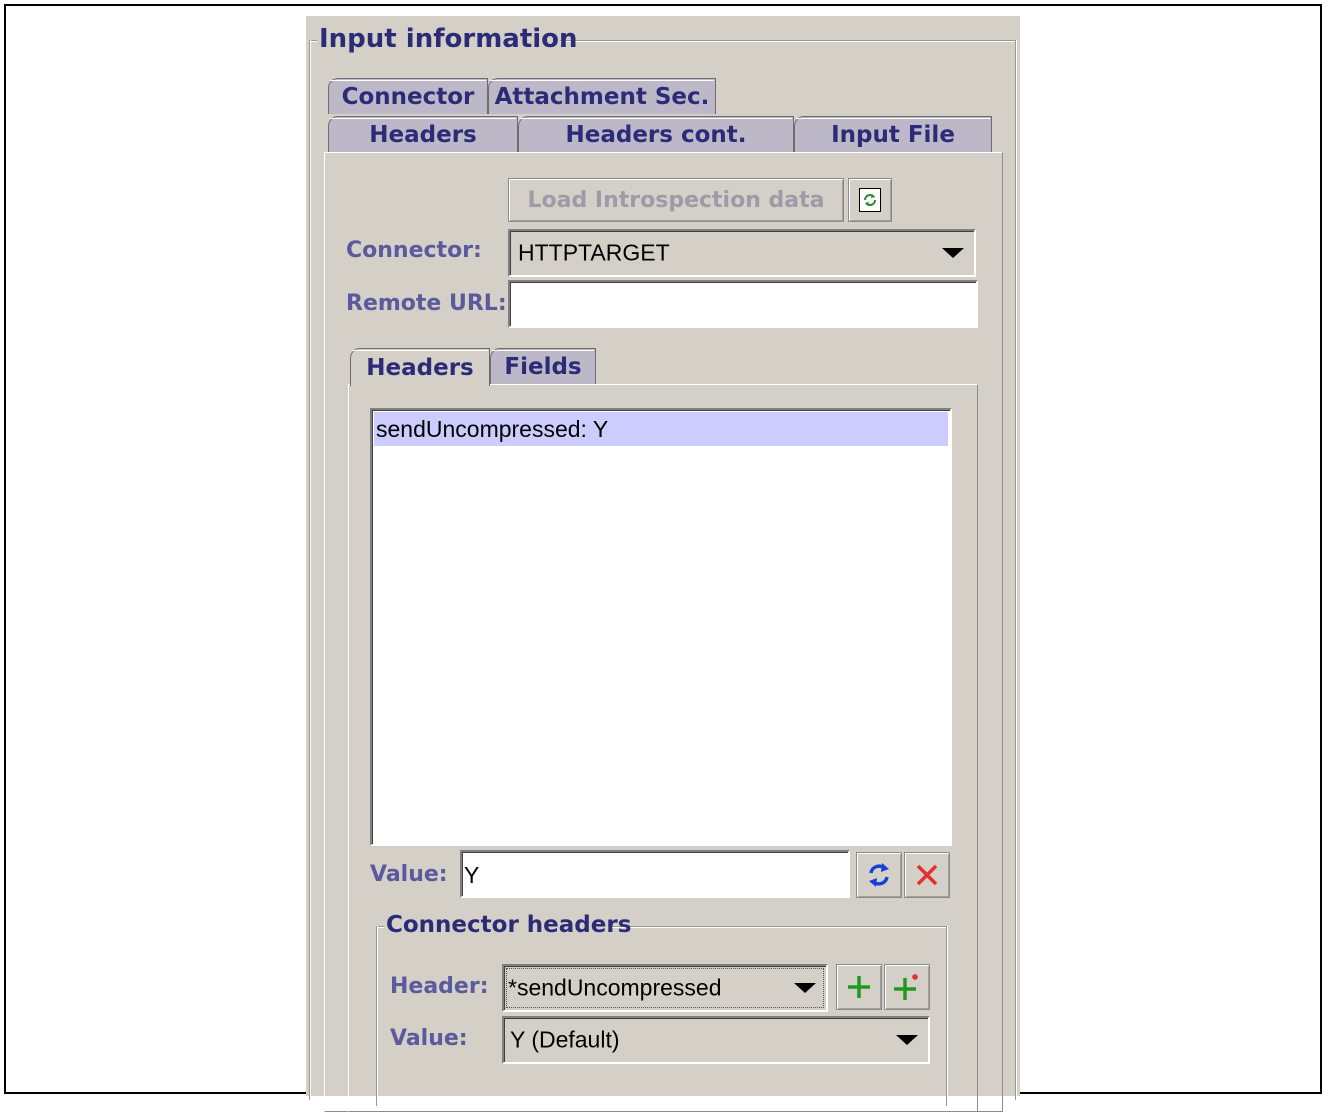  What do you see at coordinates (742, 253) in the screenshot?
I see `connector-select: HTTPTARGET` at bounding box center [742, 253].